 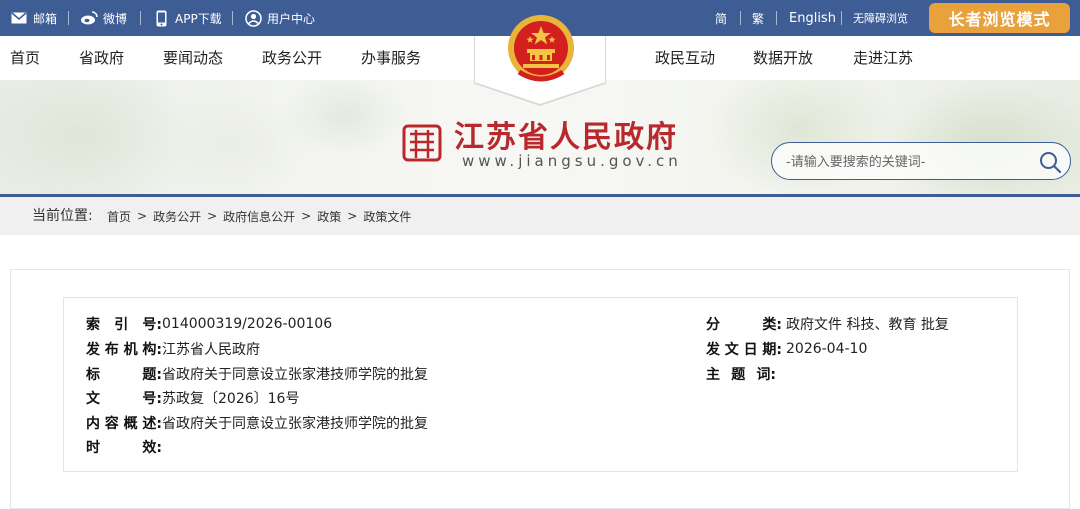 I want to click on meta-value-index: 014000319/2026-00106, so click(x=247, y=324).